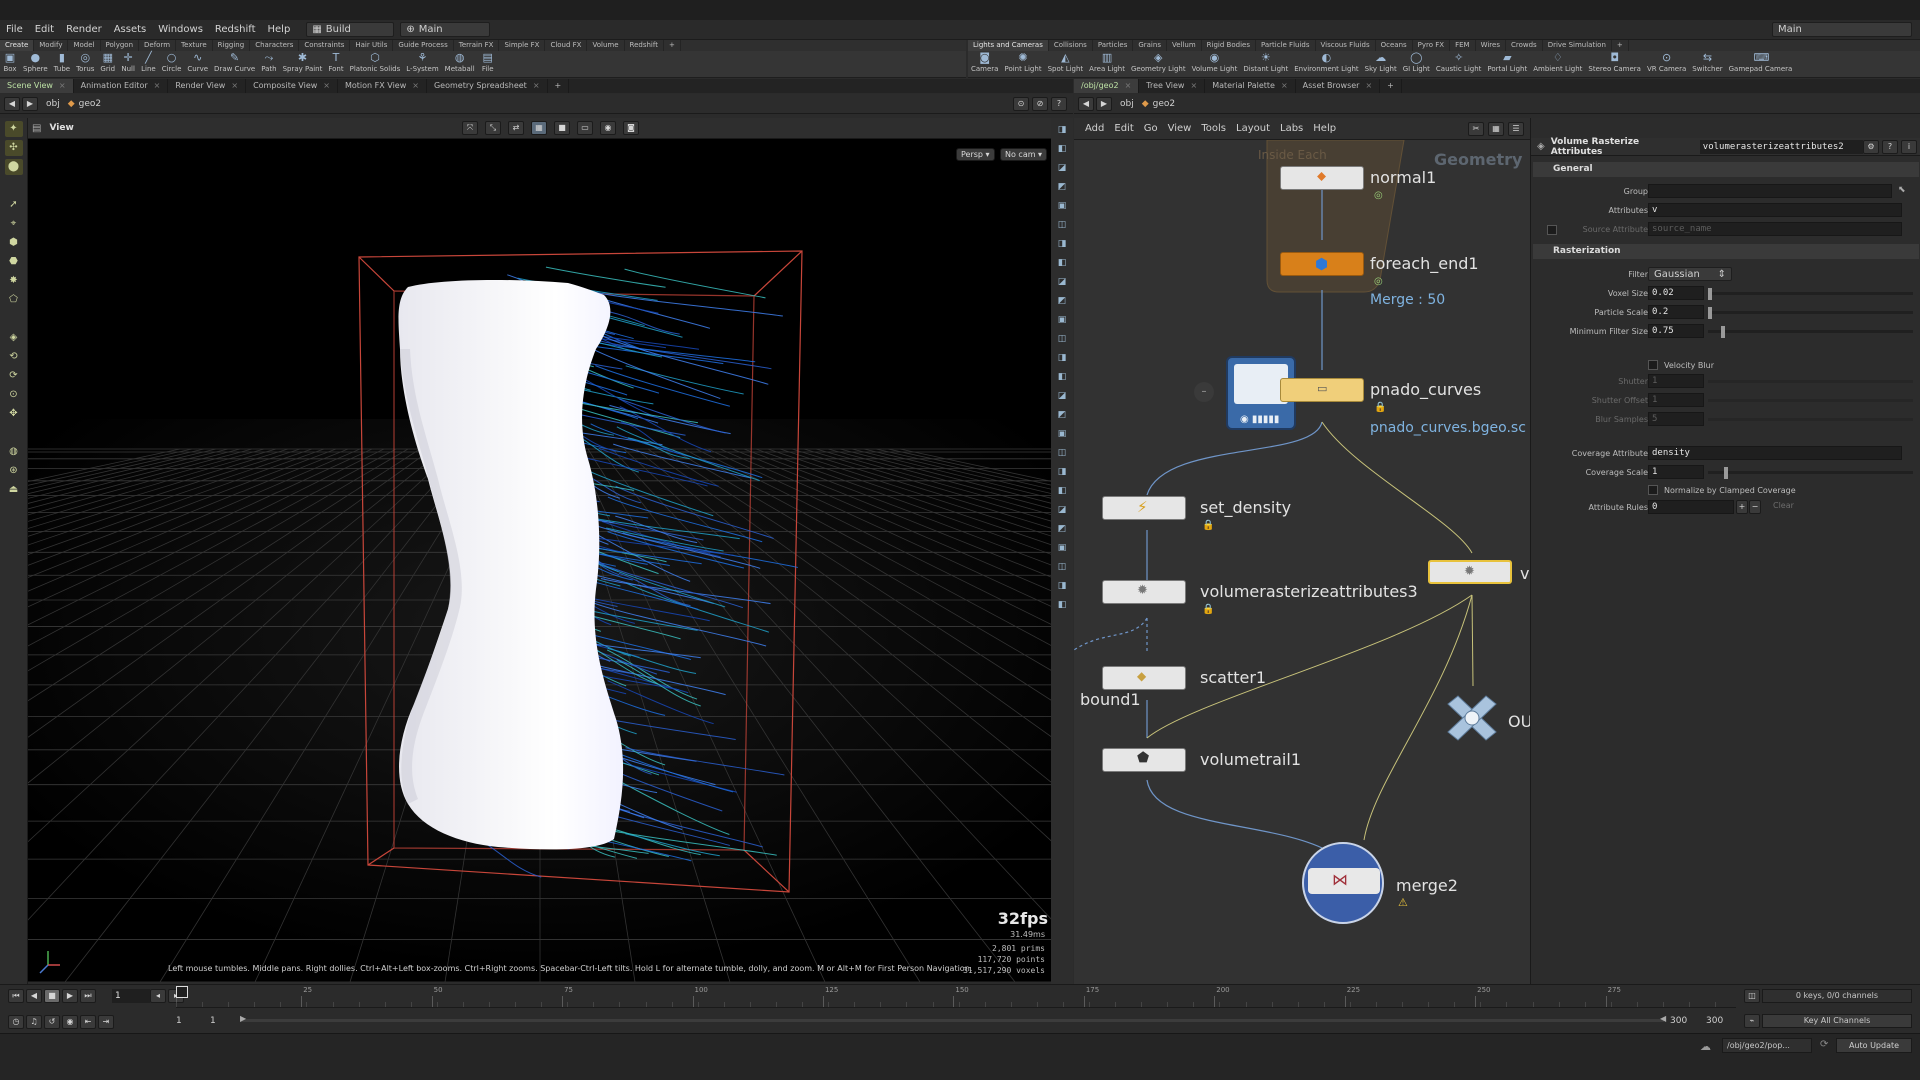 The width and height of the screenshot is (1920, 1080). Describe the element at coordinates (14, 414) in the screenshot. I see `viewport-tool-icon: ✥` at that location.